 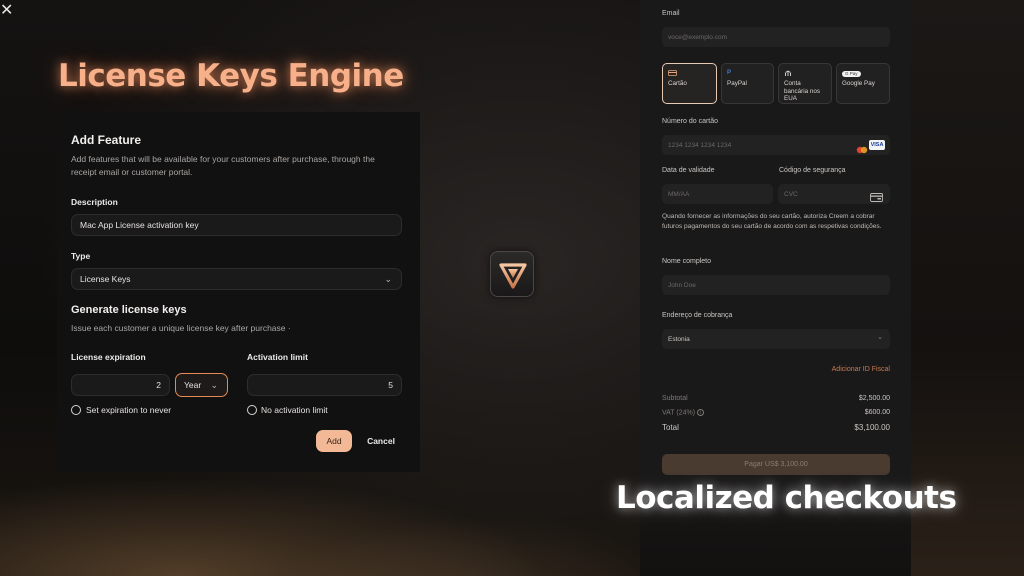 What do you see at coordinates (675, 398) in the screenshot?
I see `subtotal-label: Subtotal` at bounding box center [675, 398].